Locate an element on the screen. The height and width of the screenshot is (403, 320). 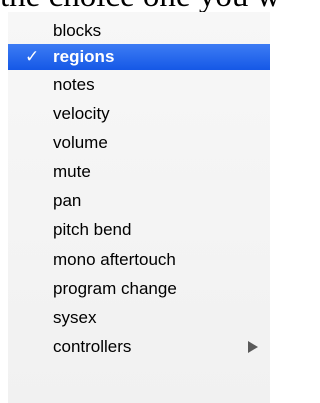
menu-item-program-change: program change is located at coordinates (139, 289).